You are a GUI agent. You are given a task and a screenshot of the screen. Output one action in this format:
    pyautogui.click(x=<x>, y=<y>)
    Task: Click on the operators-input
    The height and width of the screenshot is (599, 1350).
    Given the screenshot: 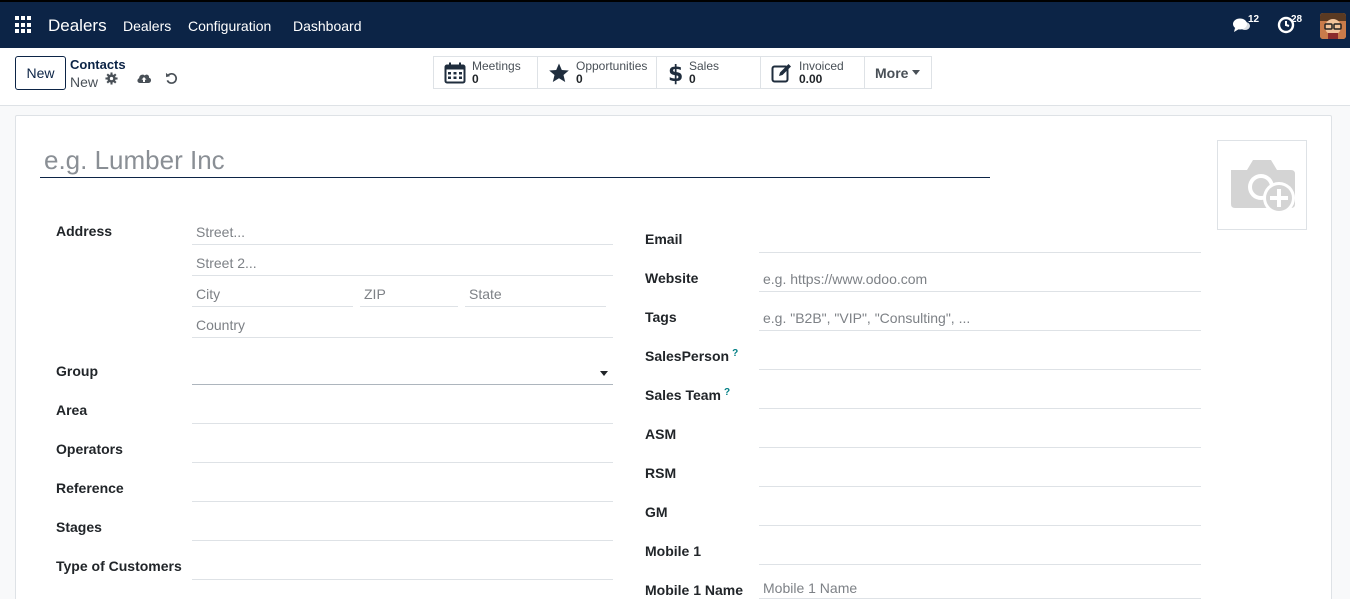 What is the action you would take?
    pyautogui.click(x=402, y=450)
    